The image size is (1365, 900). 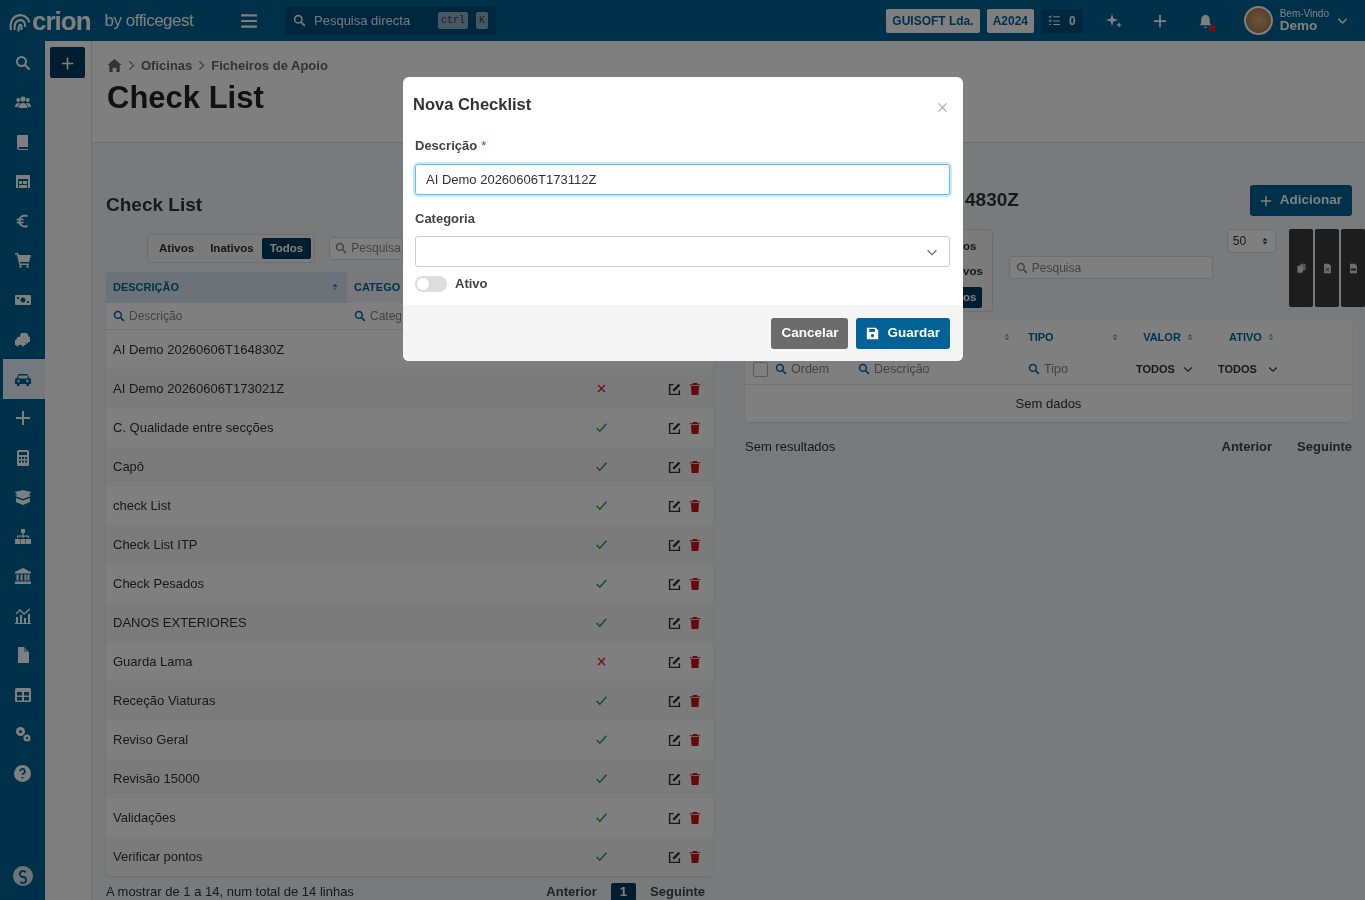 What do you see at coordinates (67, 62) in the screenshot?
I see `new-button` at bounding box center [67, 62].